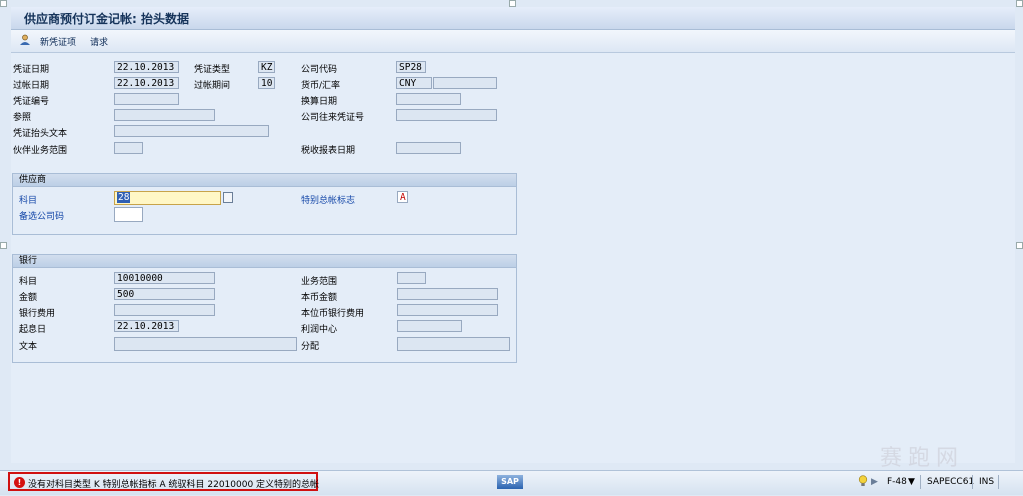  What do you see at coordinates (411, 67) in the screenshot?
I see `company-code-field: SP28` at bounding box center [411, 67].